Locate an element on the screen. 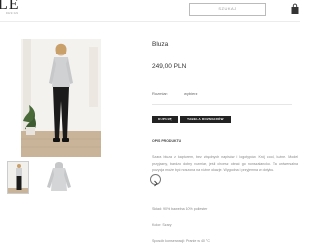 This screenshot has width=320, height=250. size-table-button: TABELA ROZMIARÓW is located at coordinates (205, 119).